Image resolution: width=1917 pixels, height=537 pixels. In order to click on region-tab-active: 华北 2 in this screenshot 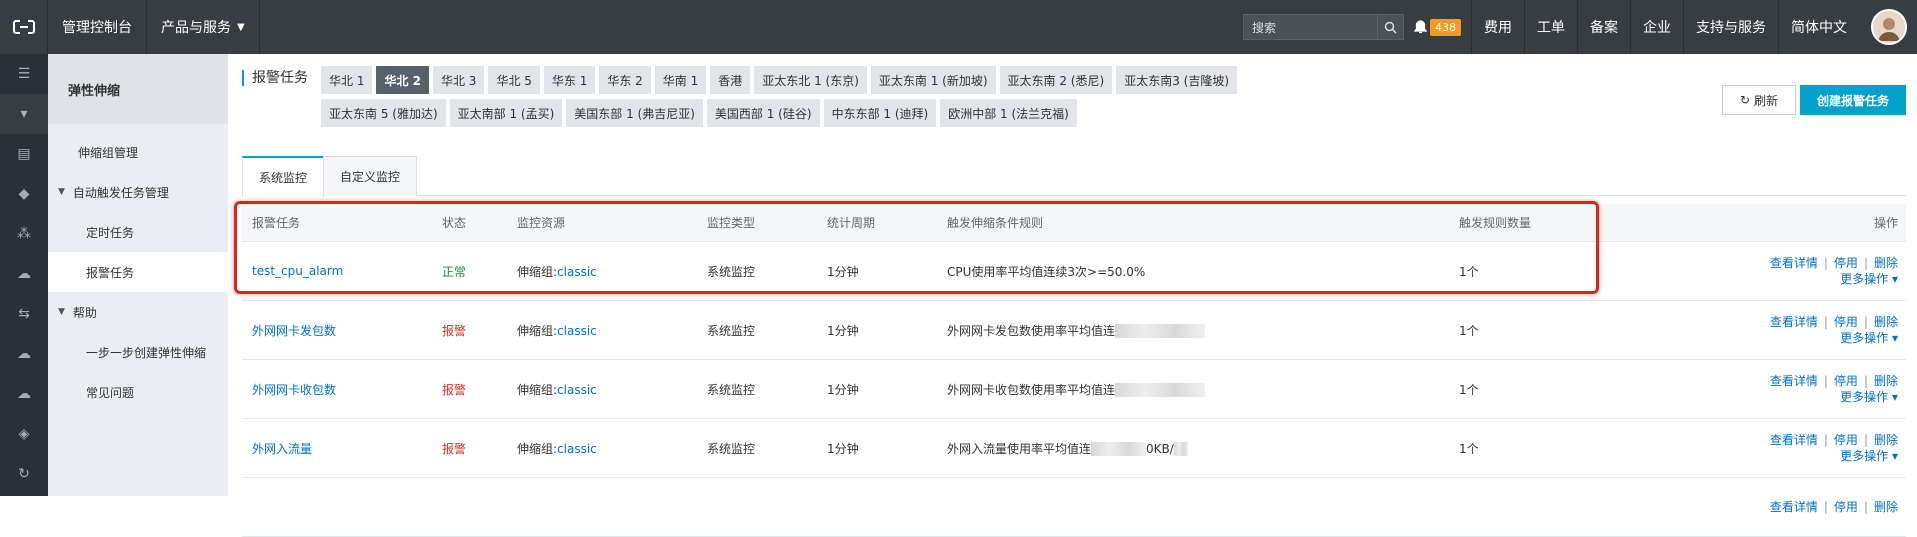, I will do `click(402, 80)`.